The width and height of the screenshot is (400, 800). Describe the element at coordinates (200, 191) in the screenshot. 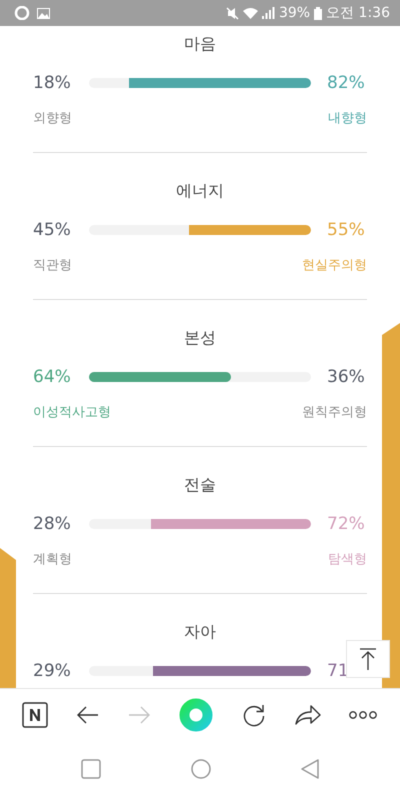

I see `trait-title: 에너지` at that location.